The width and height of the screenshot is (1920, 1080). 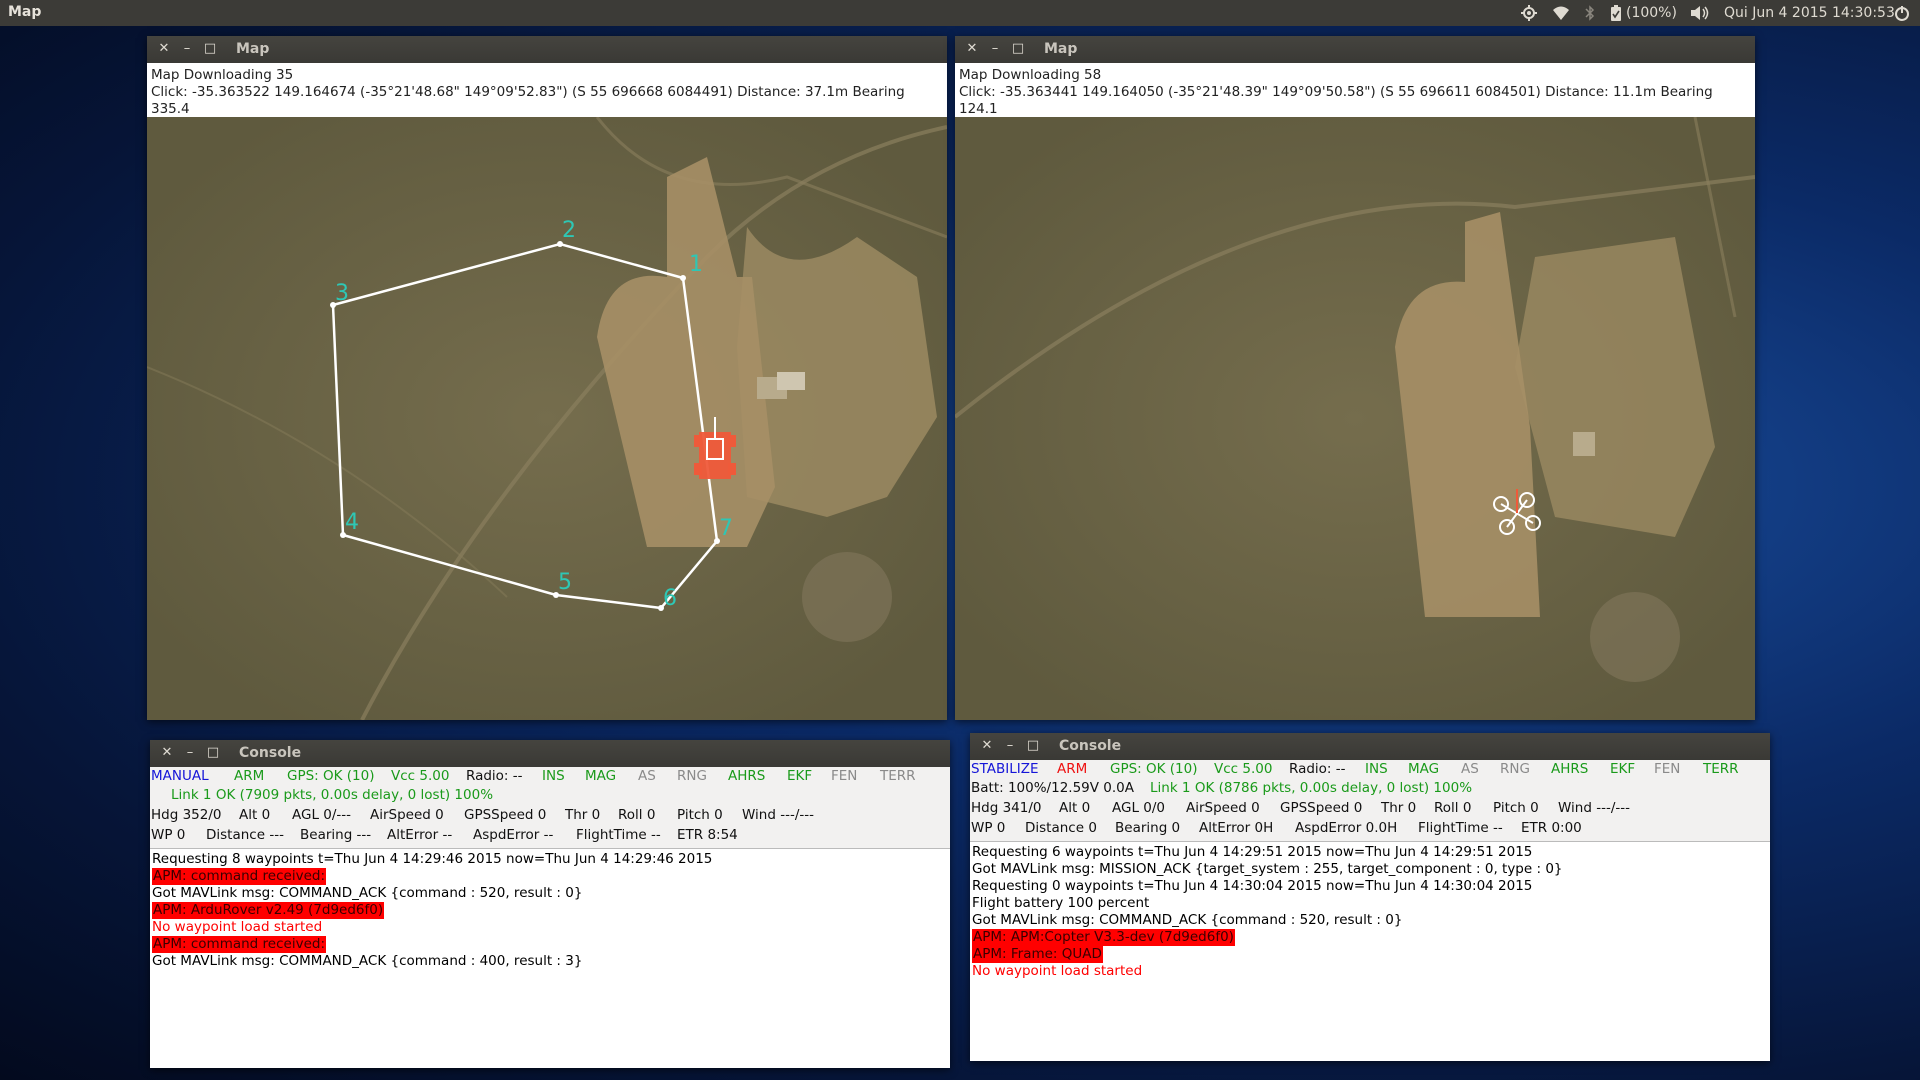 What do you see at coordinates (1561, 13) in the screenshot?
I see `wifi-icon` at bounding box center [1561, 13].